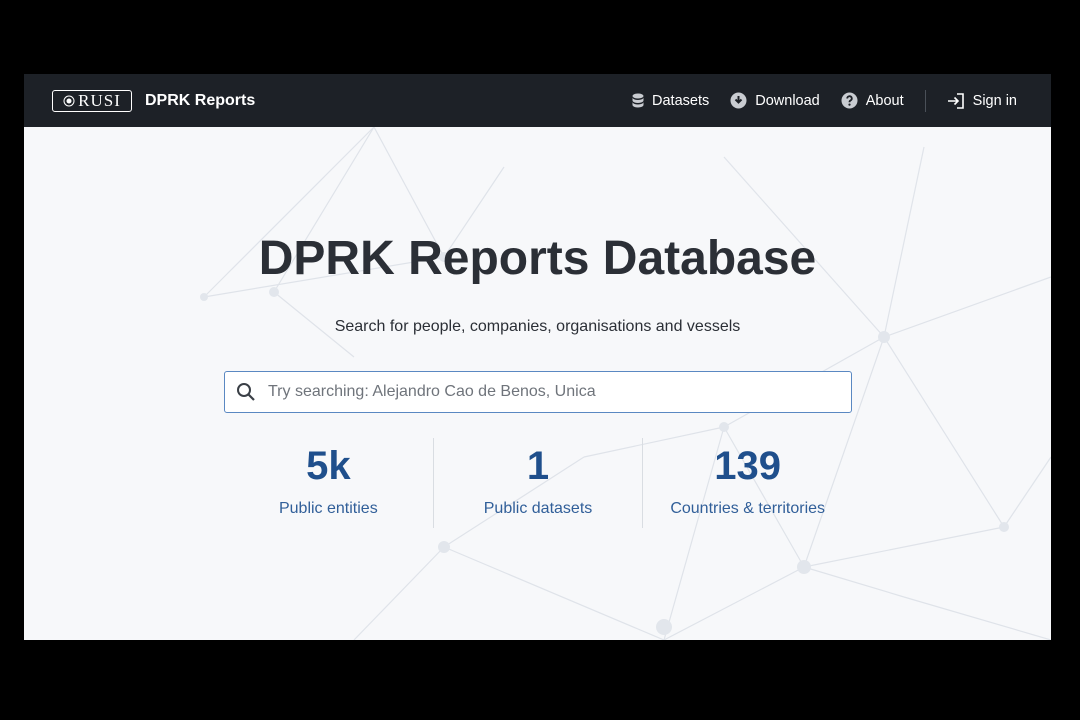 This screenshot has width=1080, height=720. I want to click on download-icon, so click(738, 100).